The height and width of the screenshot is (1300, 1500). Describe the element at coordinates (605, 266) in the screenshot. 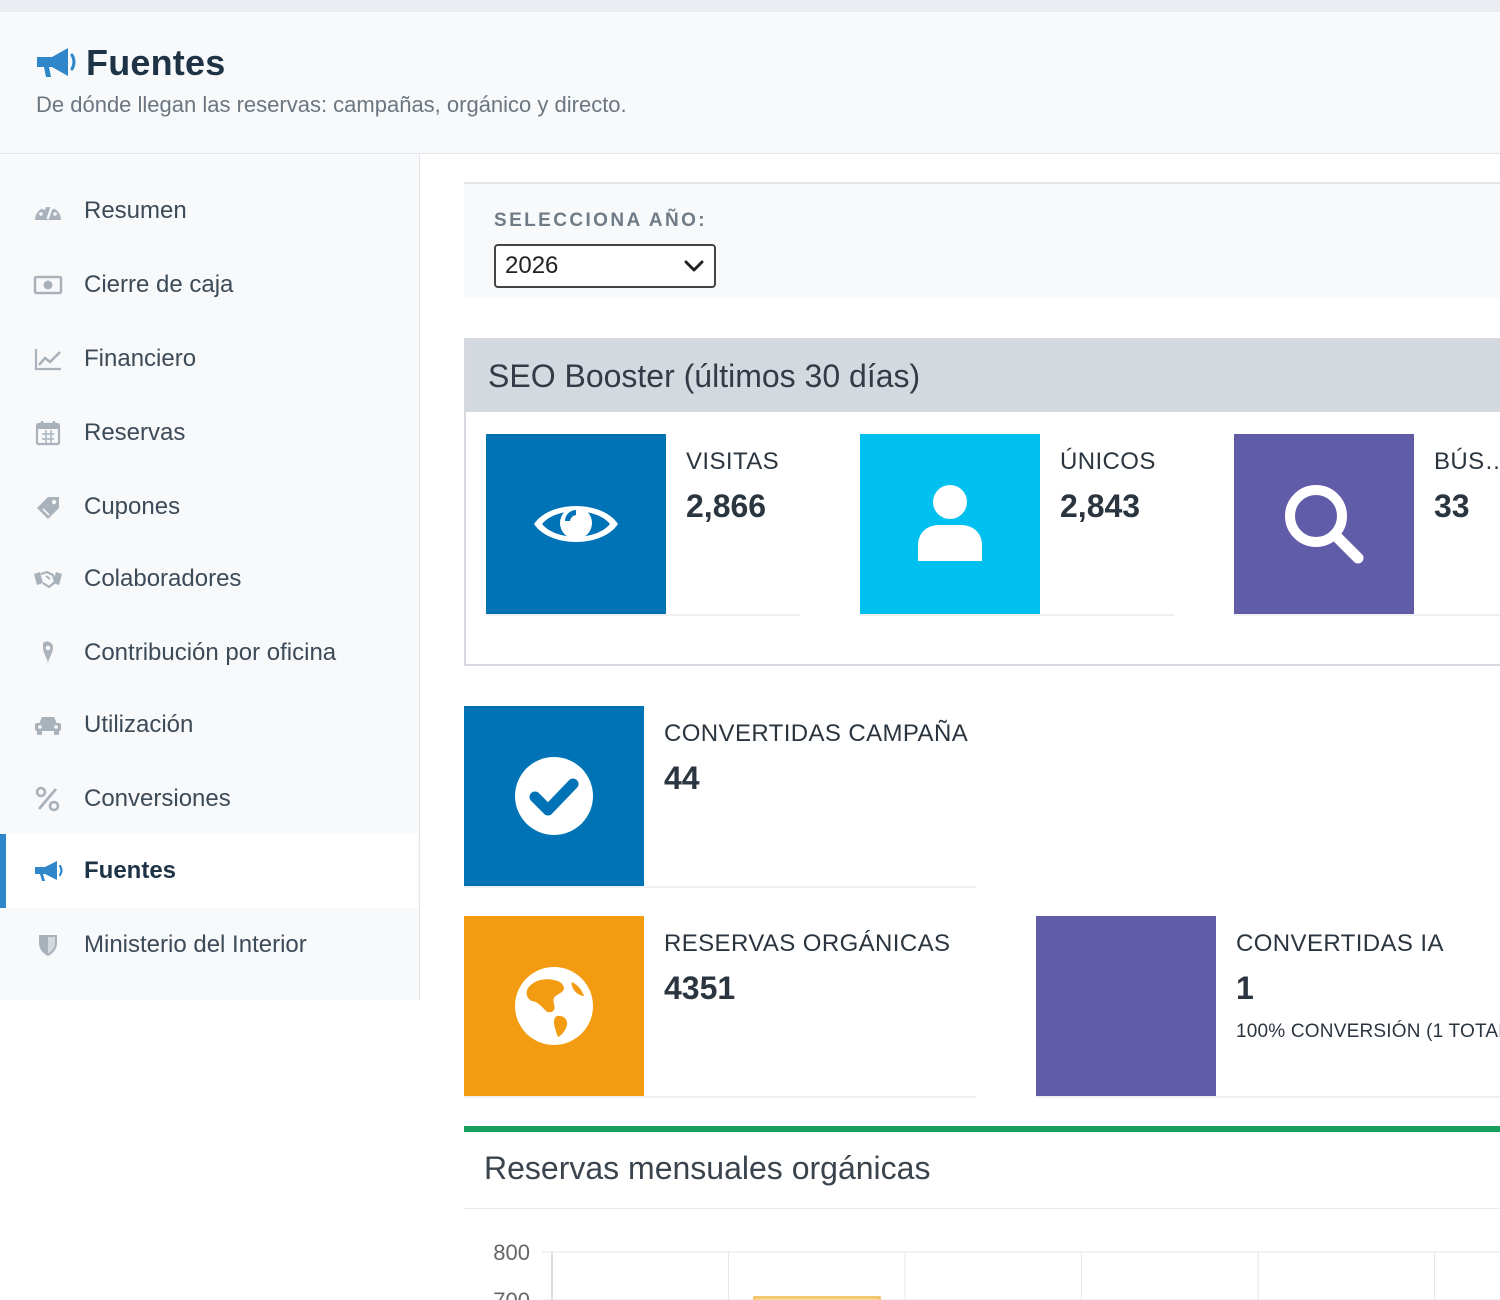

I see `year-select: 2026` at that location.